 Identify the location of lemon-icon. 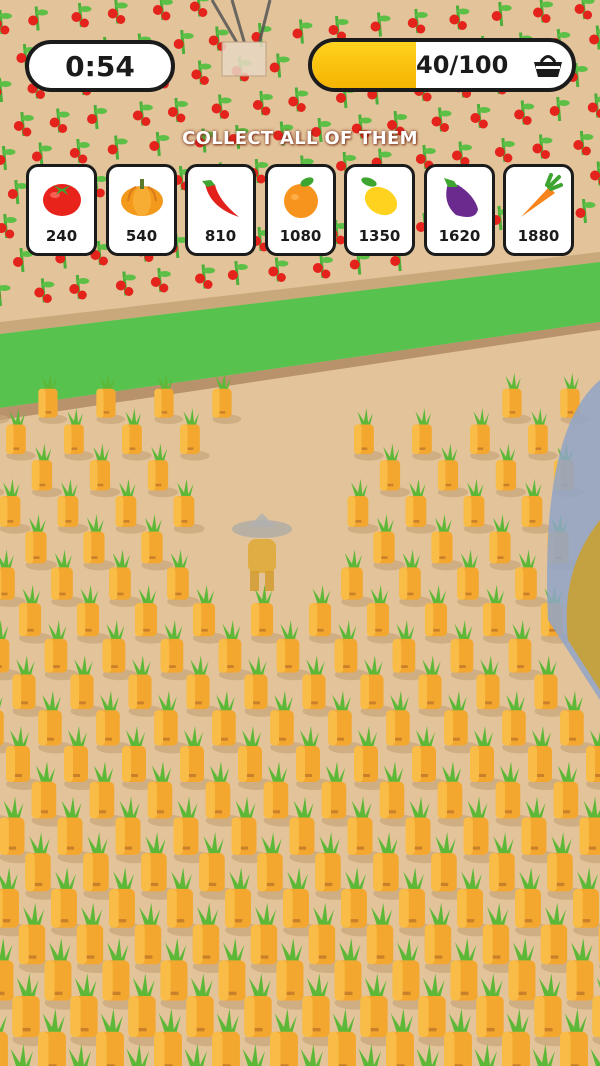
(379, 196).